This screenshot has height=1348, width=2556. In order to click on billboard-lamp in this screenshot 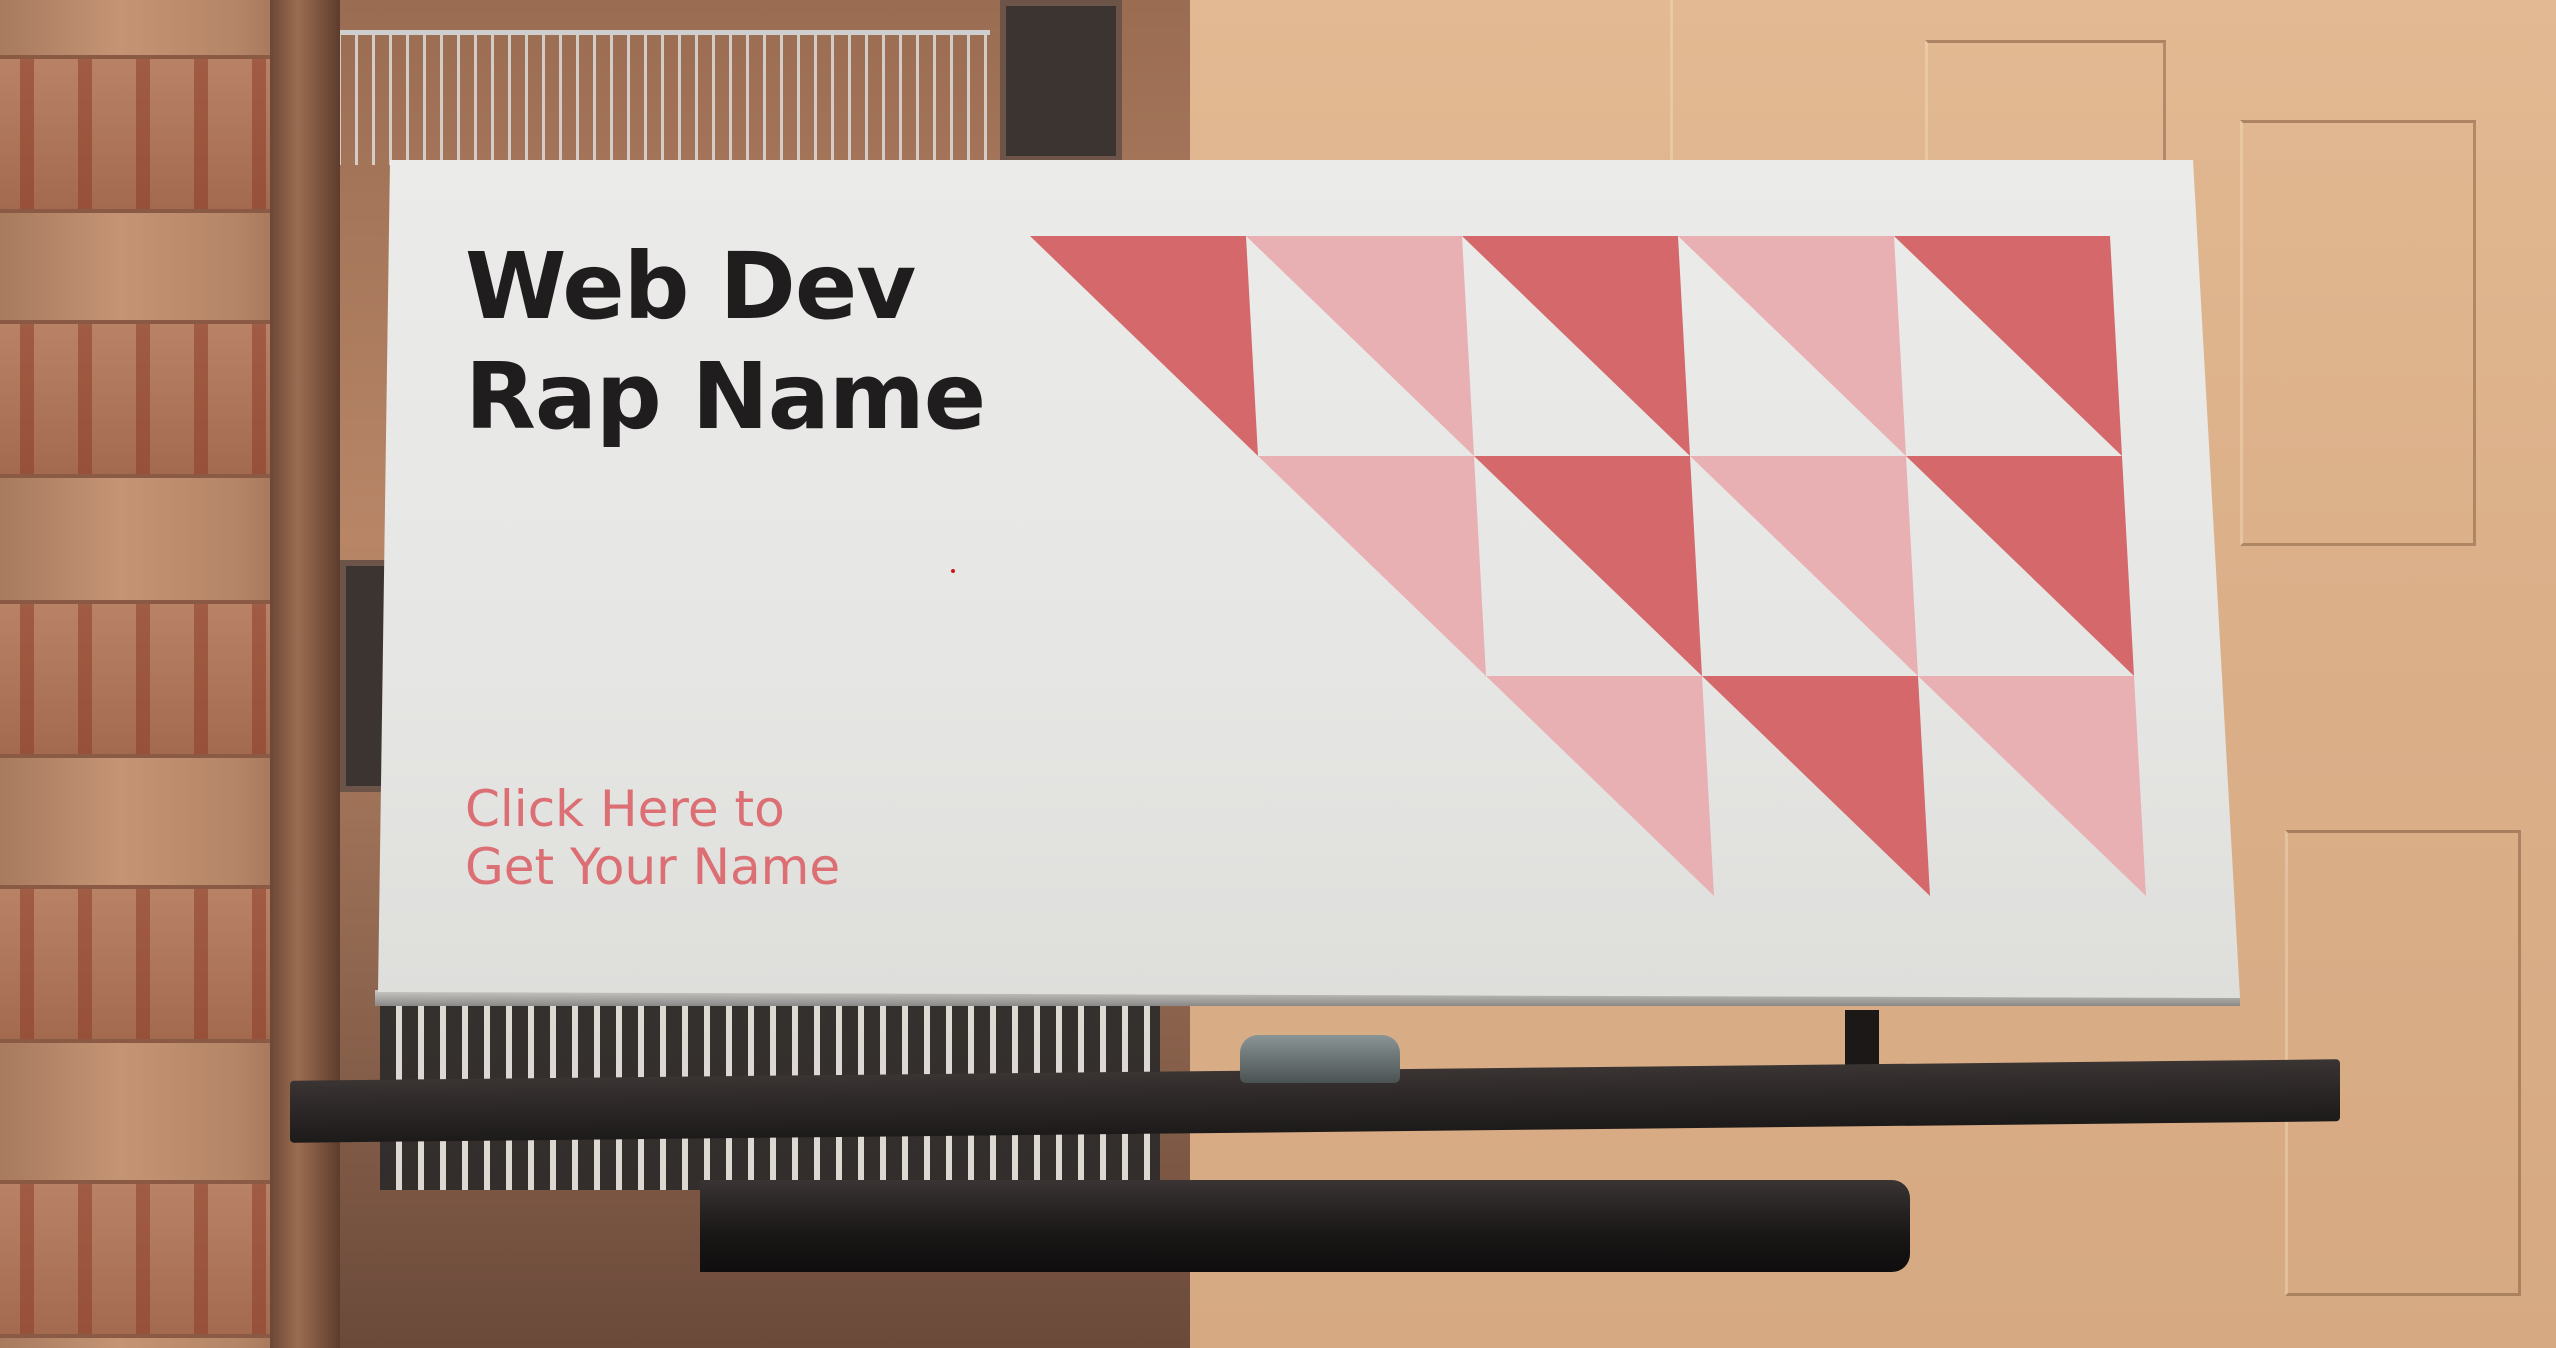, I will do `click(1320, 1059)`.